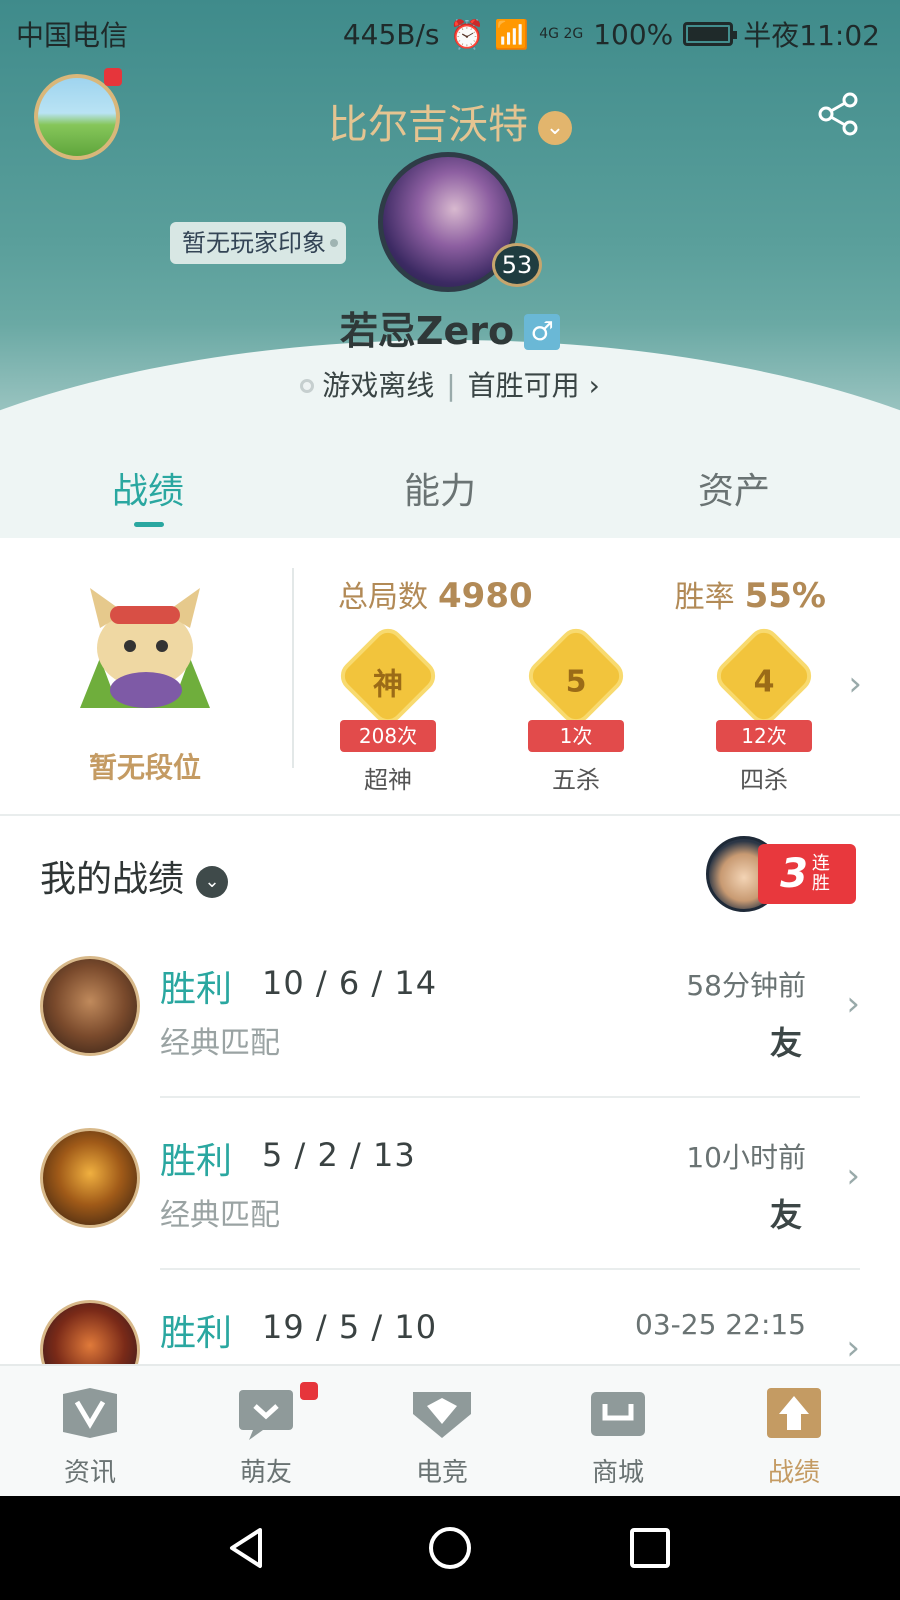 The height and width of the screenshot is (1600, 900). What do you see at coordinates (388, 736) in the screenshot?
I see `badge-count: 208次` at bounding box center [388, 736].